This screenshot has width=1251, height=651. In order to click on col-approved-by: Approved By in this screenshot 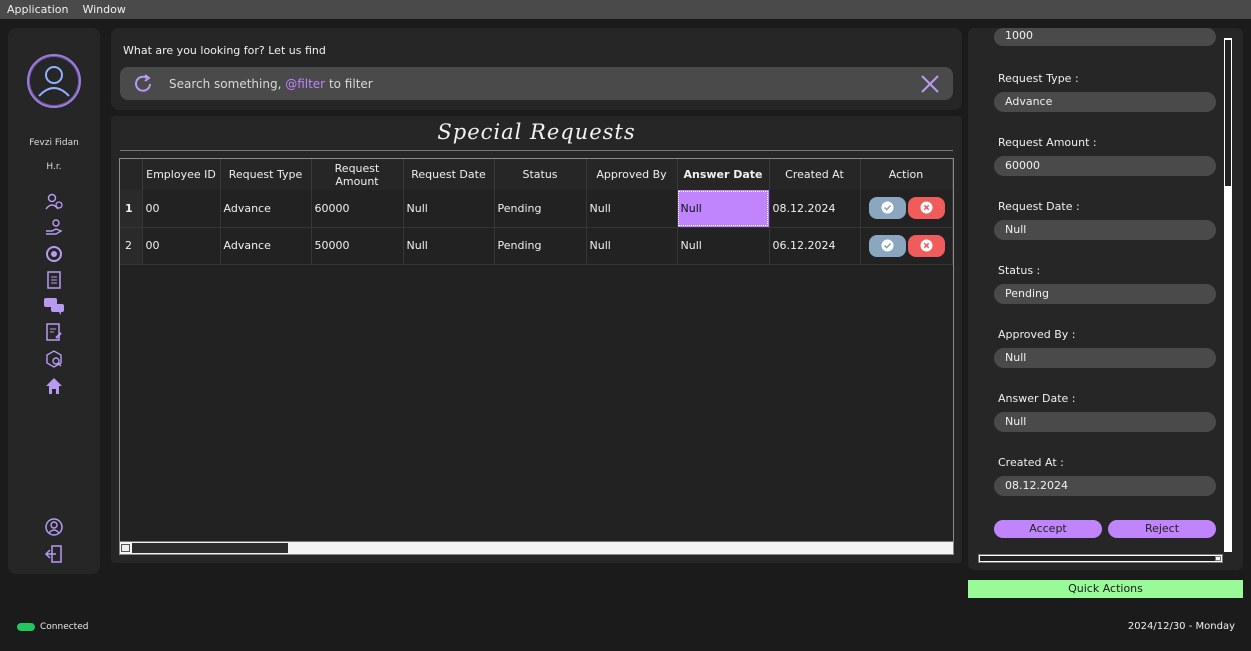, I will do `click(632, 174)`.